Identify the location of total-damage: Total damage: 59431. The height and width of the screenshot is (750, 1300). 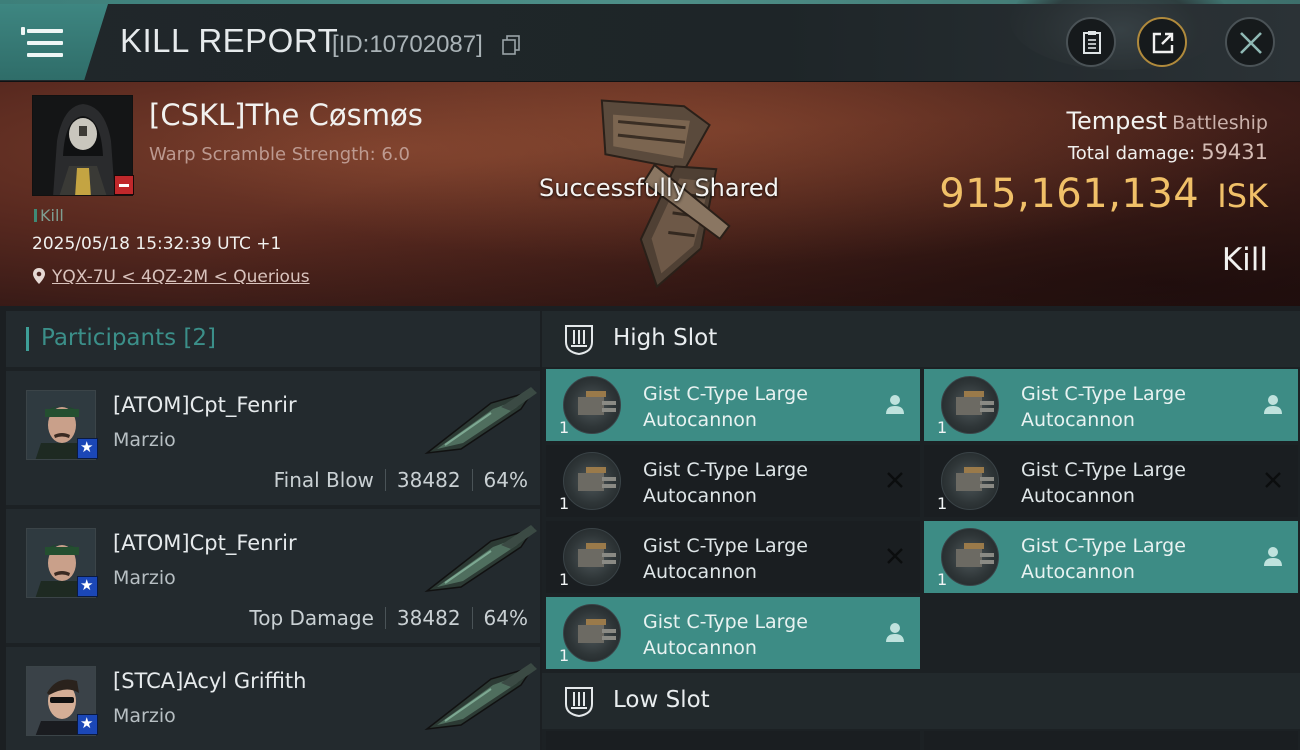
(1168, 152).